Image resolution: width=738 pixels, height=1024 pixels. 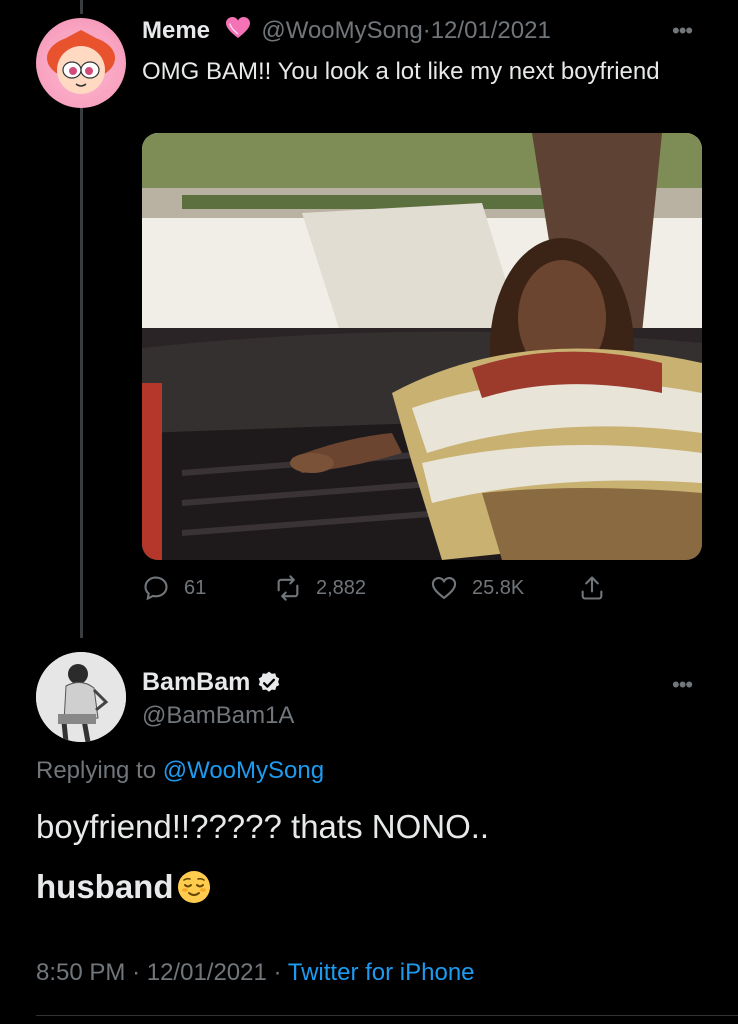 I want to click on share-icon, so click(x=592, y=588).